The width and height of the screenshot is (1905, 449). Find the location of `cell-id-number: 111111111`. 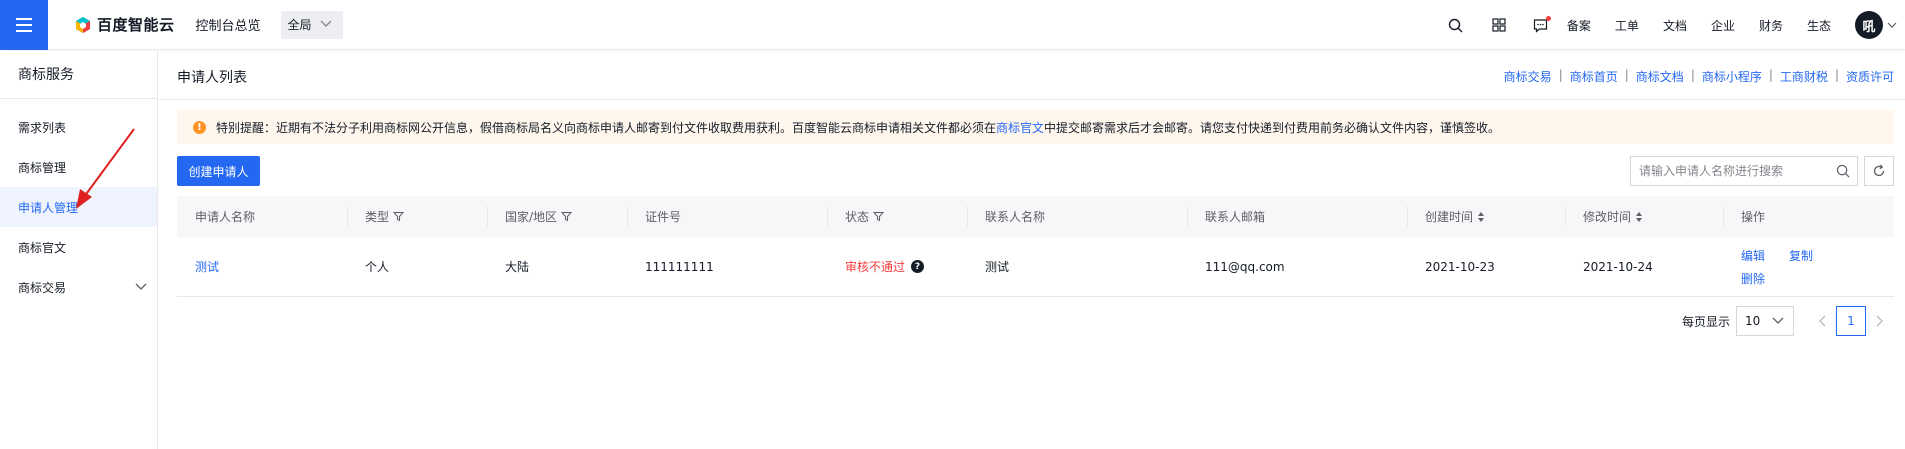

cell-id-number: 111111111 is located at coordinates (679, 266).